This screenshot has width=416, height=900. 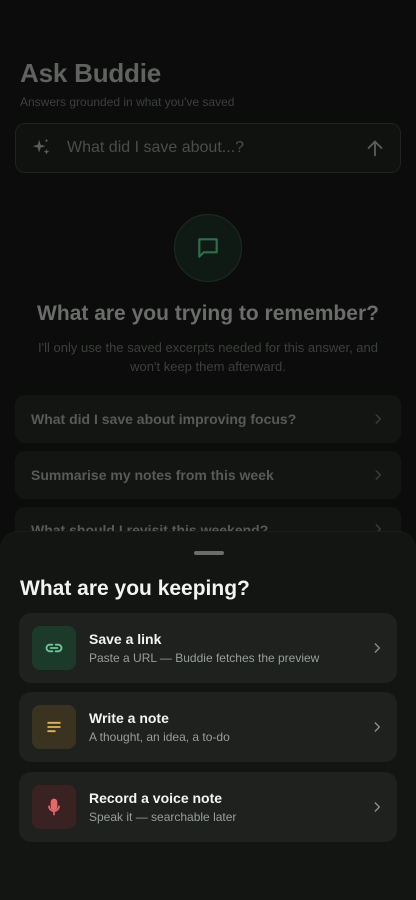 I want to click on suggestion-label: What did I save about improving focus?, so click(x=164, y=419).